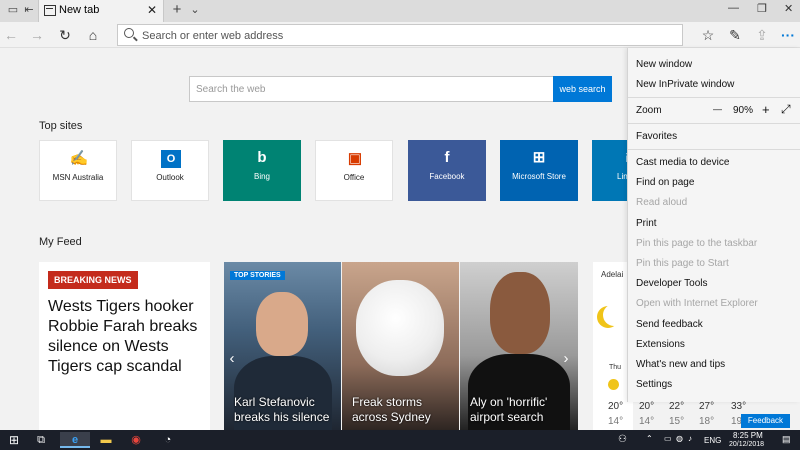 This screenshot has width=800, height=450. What do you see at coordinates (29, 10) in the screenshot?
I see `set-aside-tabs-icon: ⇤` at bounding box center [29, 10].